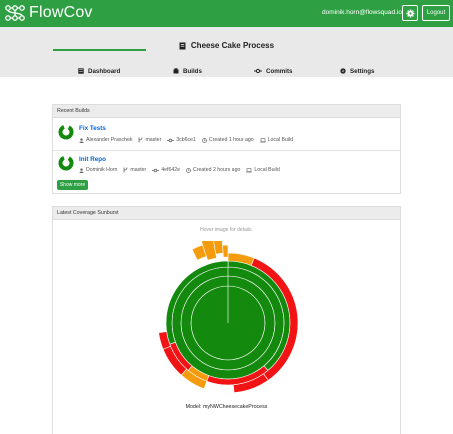  What do you see at coordinates (362, 71) in the screenshot?
I see `tab-settings-label: Settings` at bounding box center [362, 71].